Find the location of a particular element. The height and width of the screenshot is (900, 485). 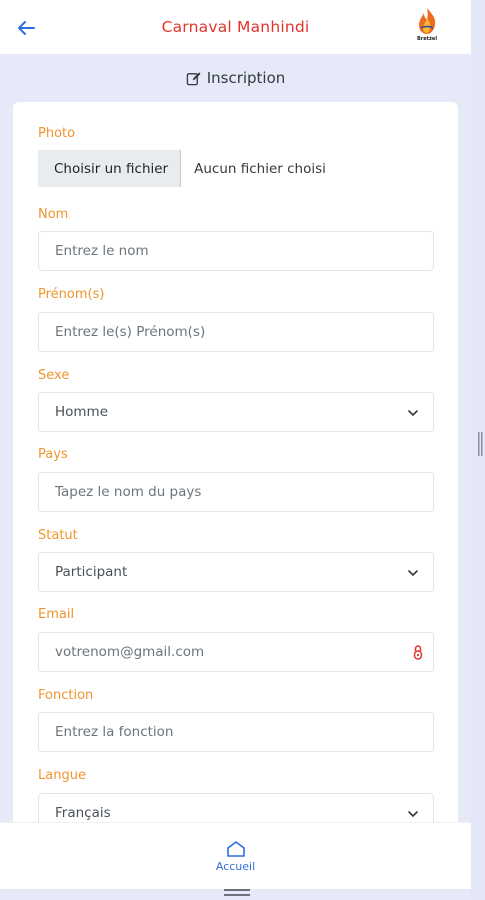

prenoms-label: Prénom(s) is located at coordinates (71, 294).